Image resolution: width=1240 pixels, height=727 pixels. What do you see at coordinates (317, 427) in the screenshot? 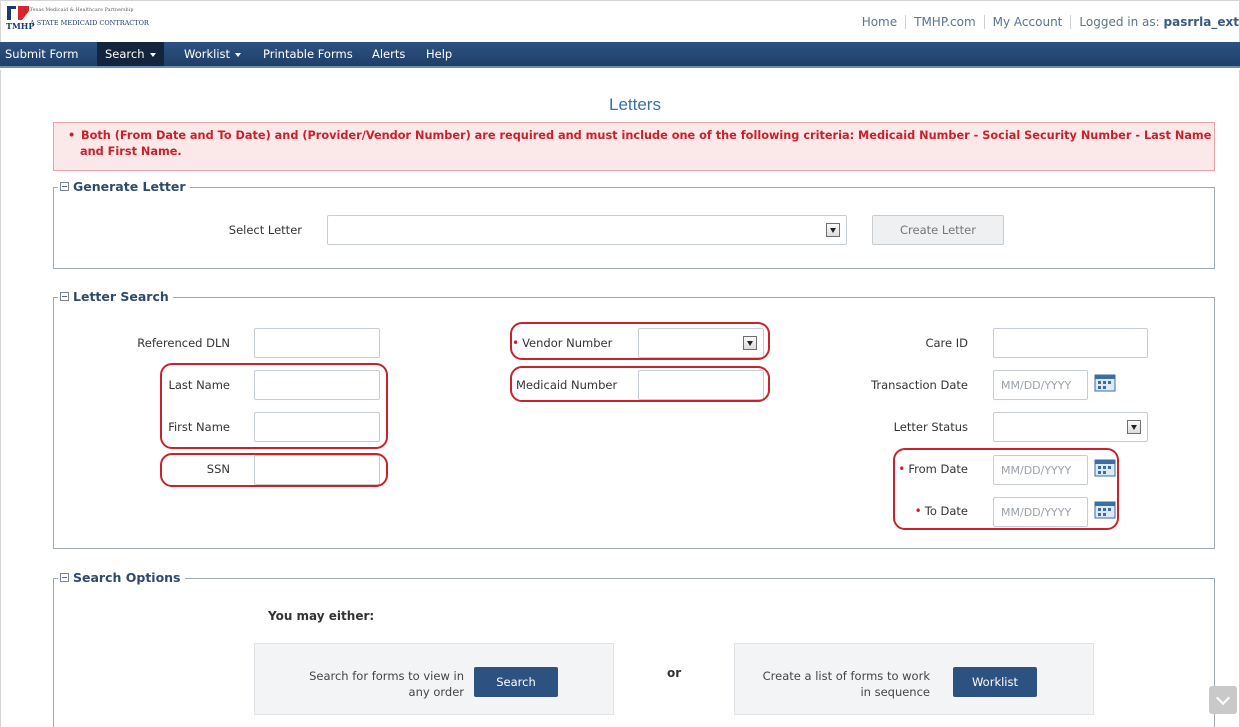
I see `first-name-input` at bounding box center [317, 427].